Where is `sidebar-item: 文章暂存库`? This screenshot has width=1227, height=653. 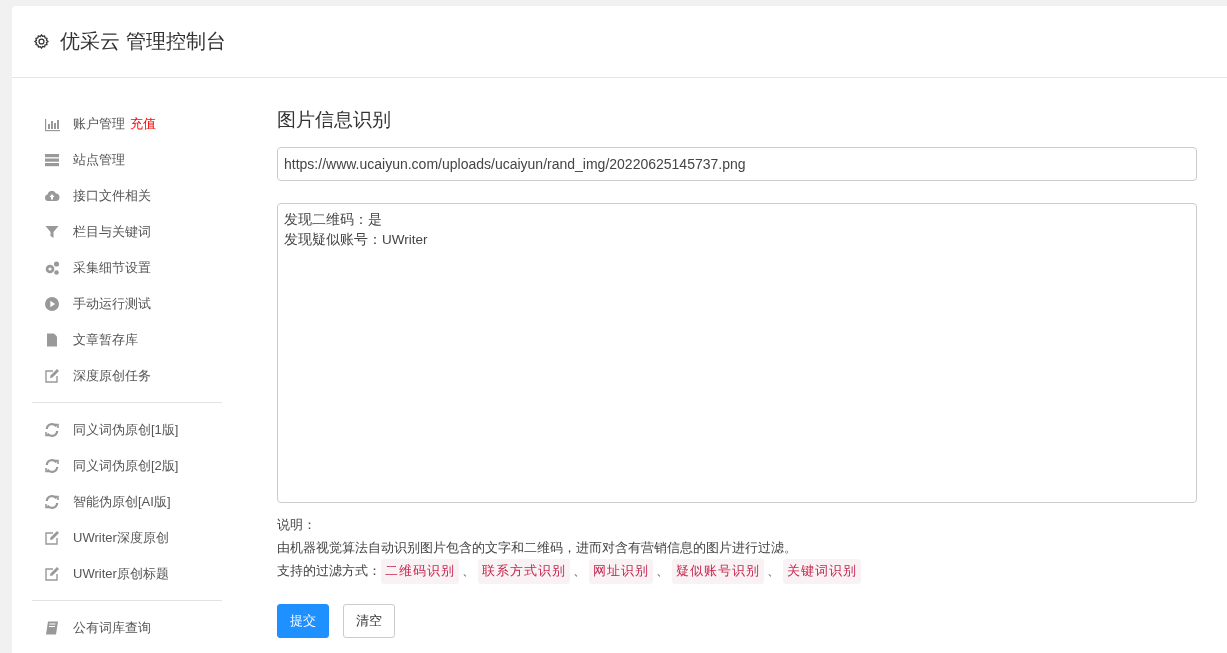 sidebar-item: 文章暂存库 is located at coordinates (105, 340).